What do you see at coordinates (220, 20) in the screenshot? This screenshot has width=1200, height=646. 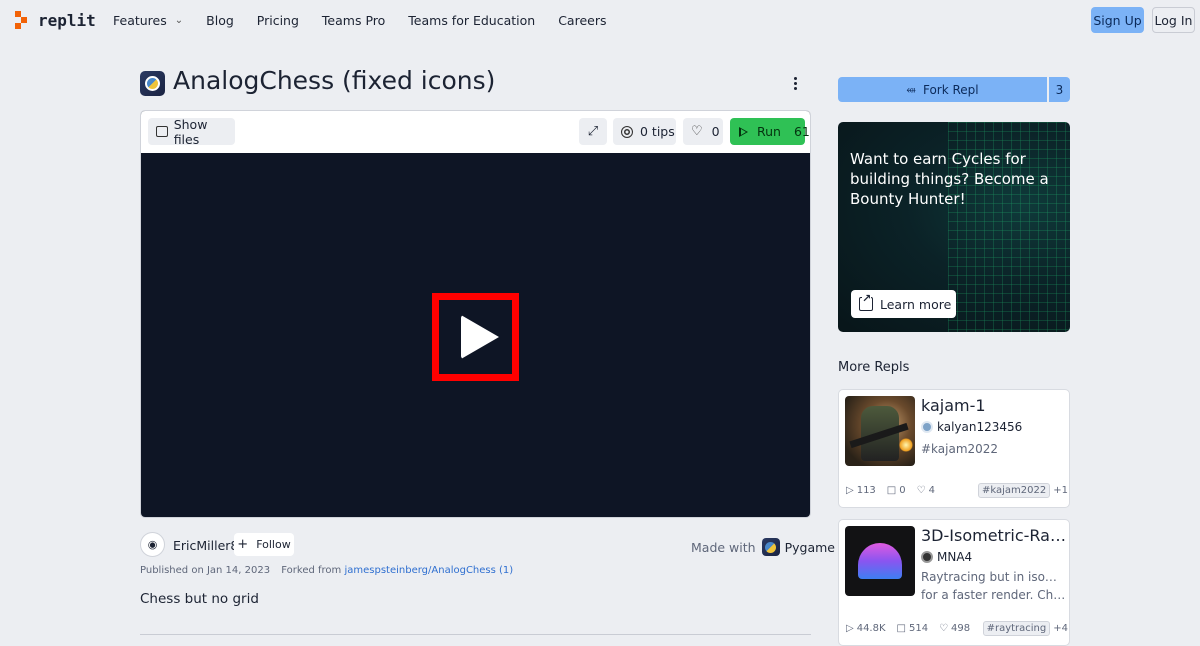 I see `nav-blog: Blog` at bounding box center [220, 20].